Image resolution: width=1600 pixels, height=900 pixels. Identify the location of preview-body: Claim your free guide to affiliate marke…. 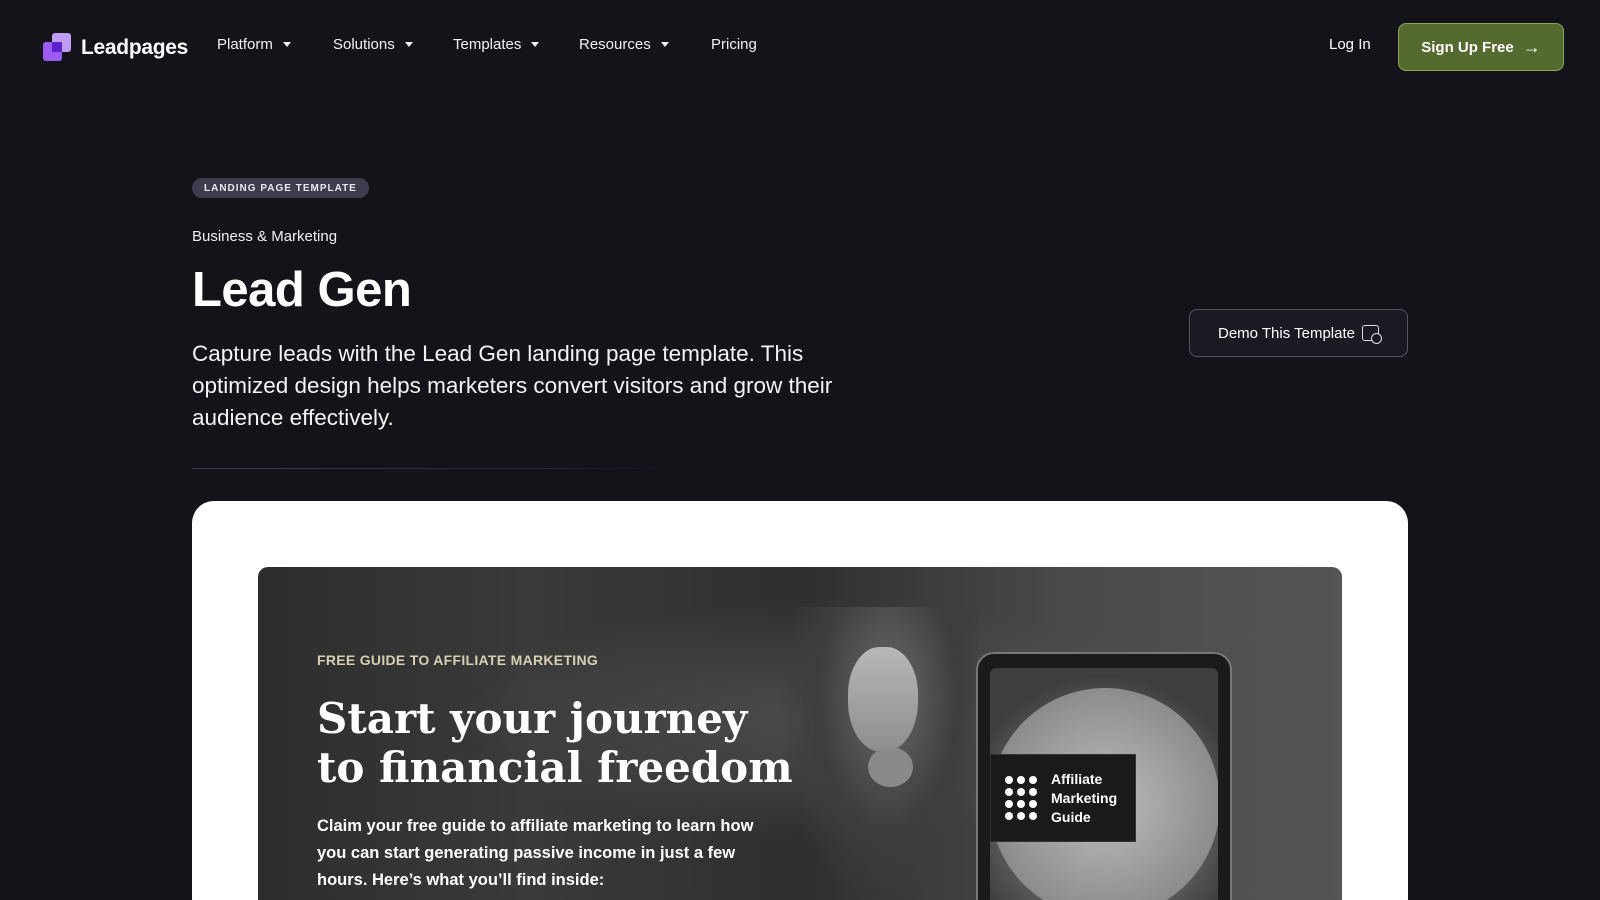
(535, 853).